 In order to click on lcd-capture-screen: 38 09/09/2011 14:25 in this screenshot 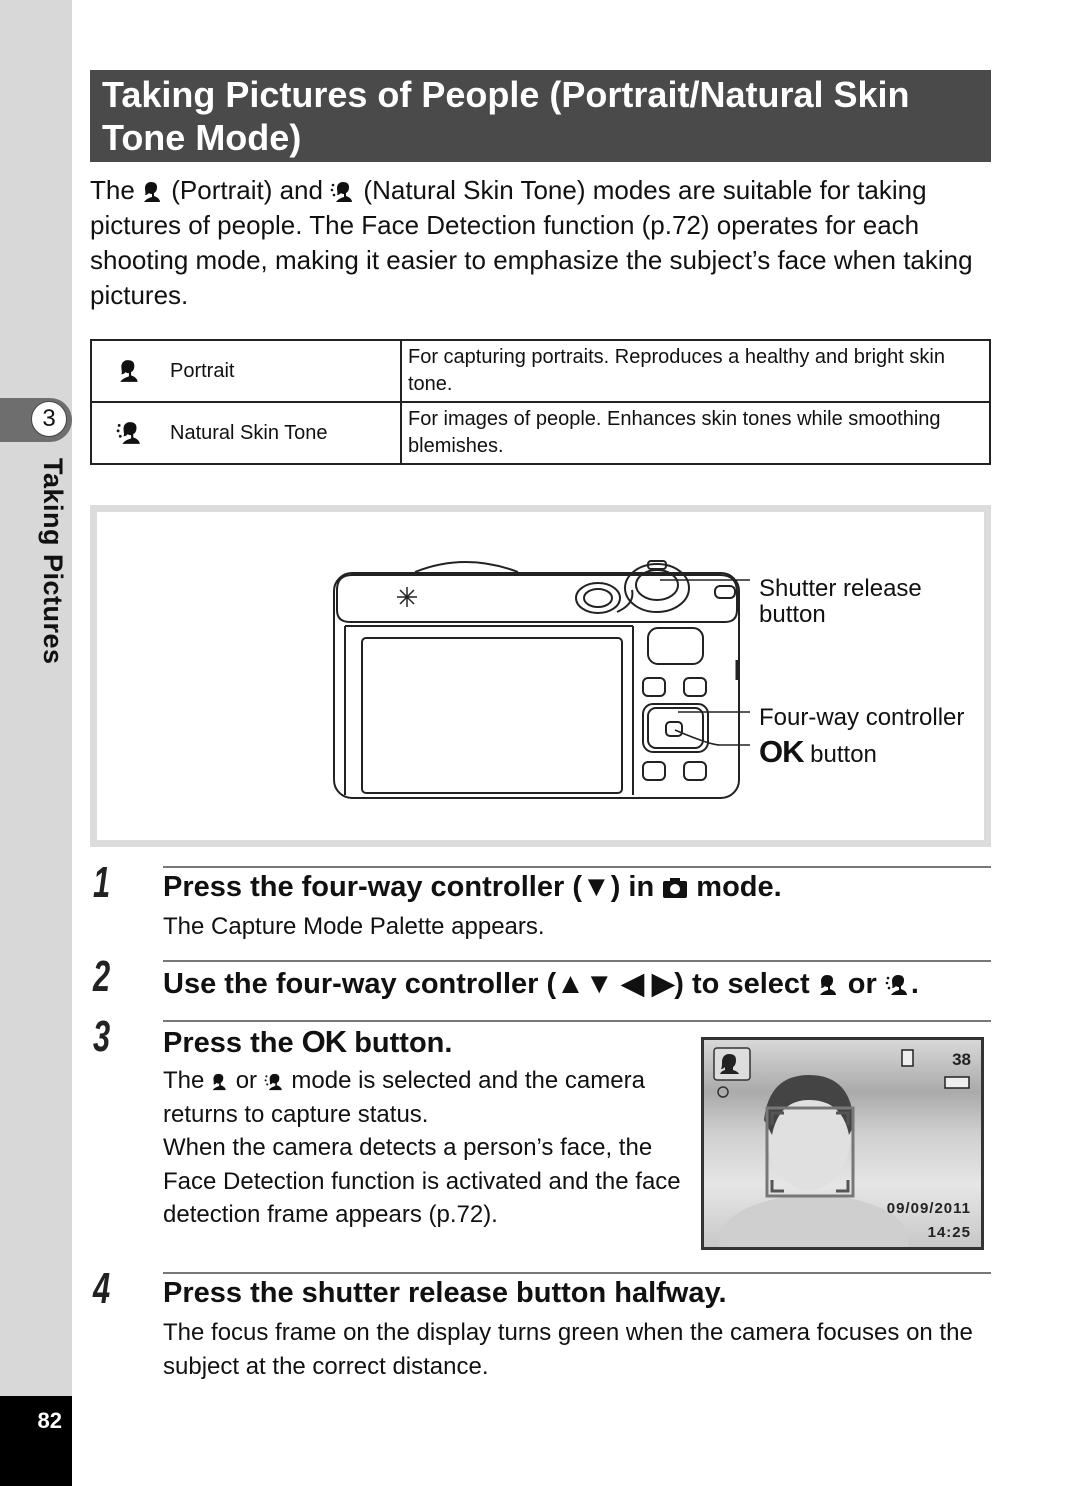, I will do `click(842, 1143)`.